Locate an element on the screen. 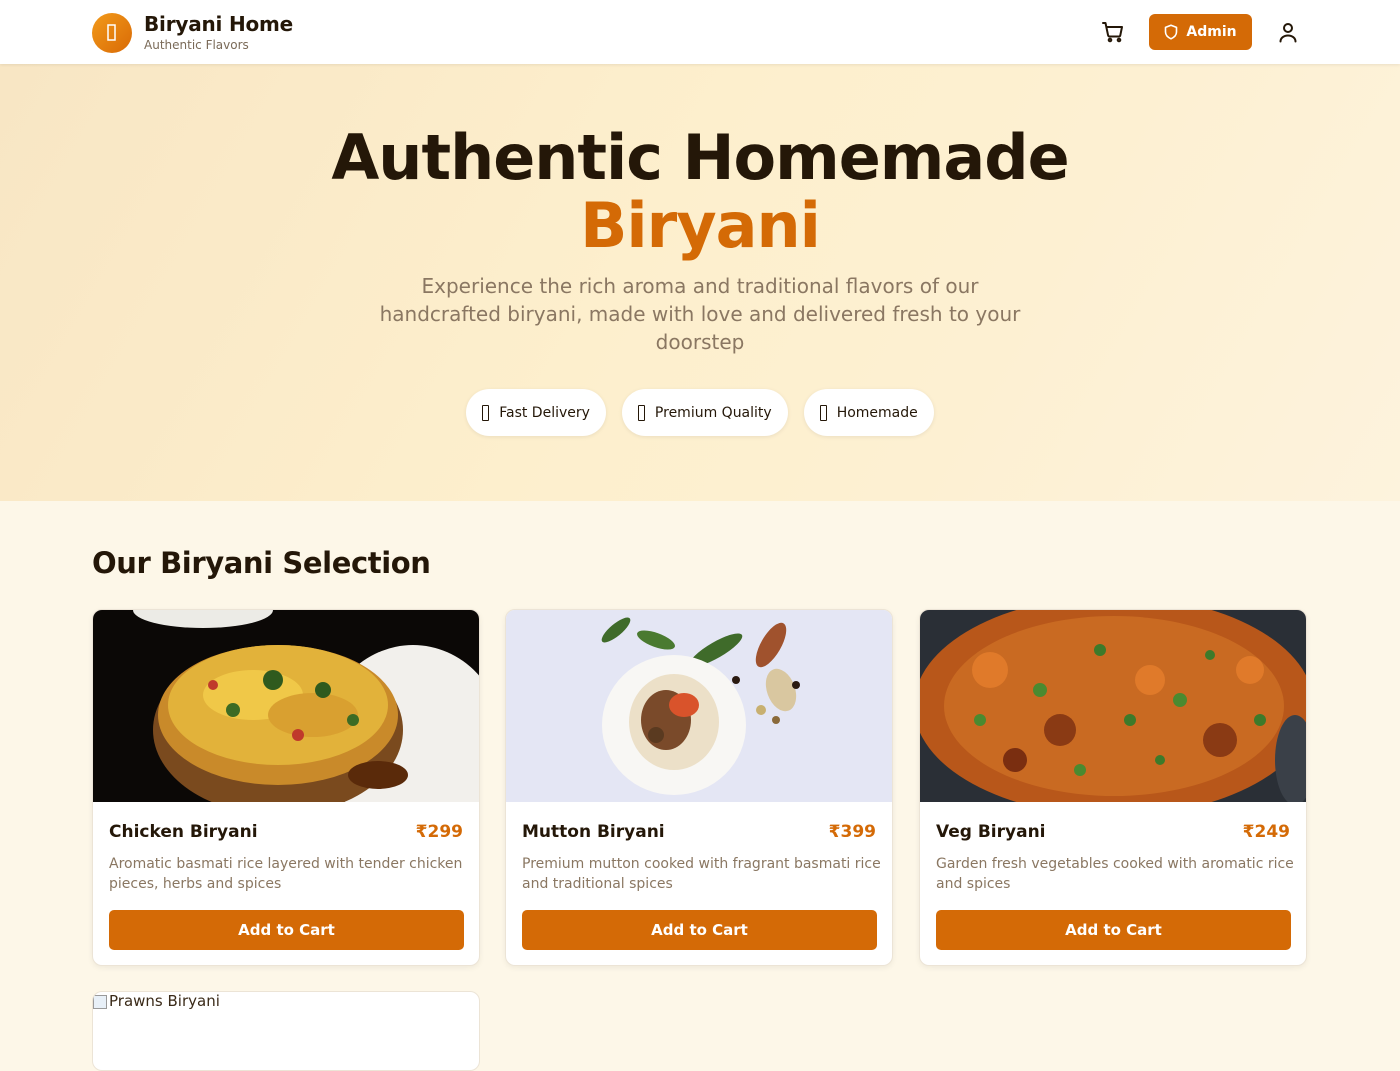 Image resolution: width=1400 pixels, height=1071 pixels. admin-button-label: Admin is located at coordinates (1211, 32).